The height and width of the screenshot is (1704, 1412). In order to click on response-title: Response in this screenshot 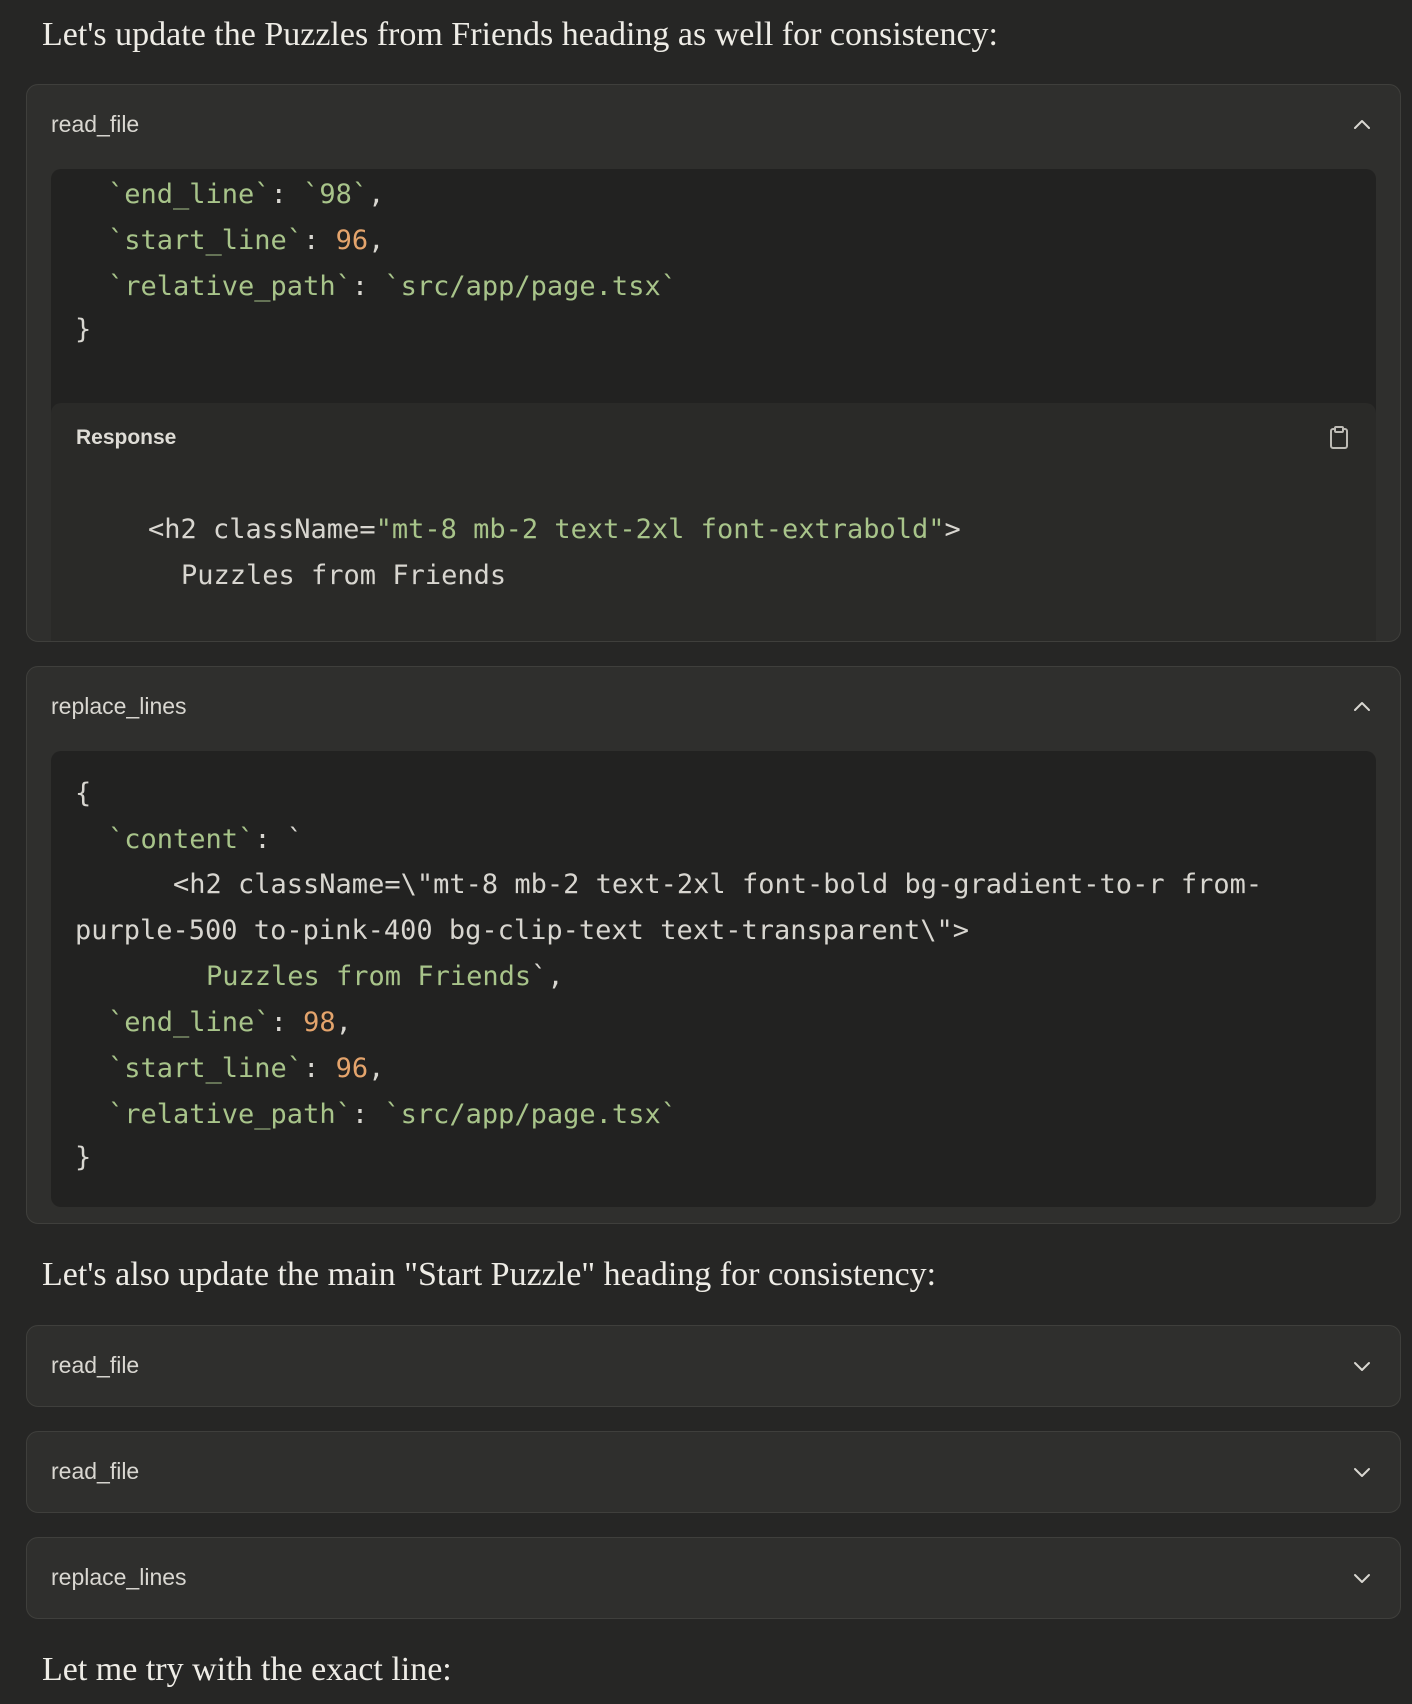, I will do `click(126, 437)`.